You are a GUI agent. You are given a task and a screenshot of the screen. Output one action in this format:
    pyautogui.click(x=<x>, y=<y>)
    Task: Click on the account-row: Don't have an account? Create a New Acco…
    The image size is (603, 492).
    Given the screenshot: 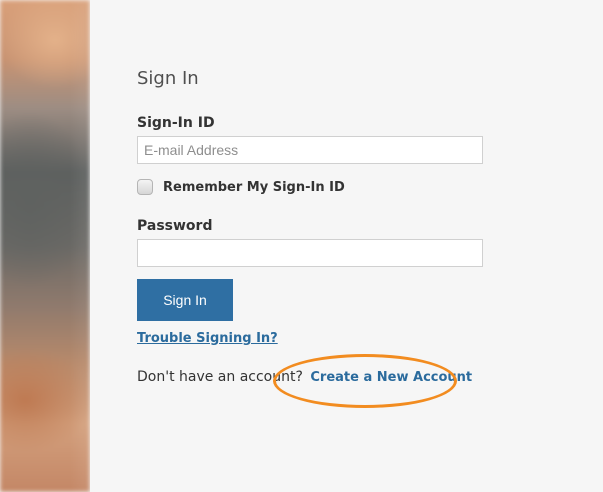 What is the action you would take?
    pyautogui.click(x=304, y=377)
    